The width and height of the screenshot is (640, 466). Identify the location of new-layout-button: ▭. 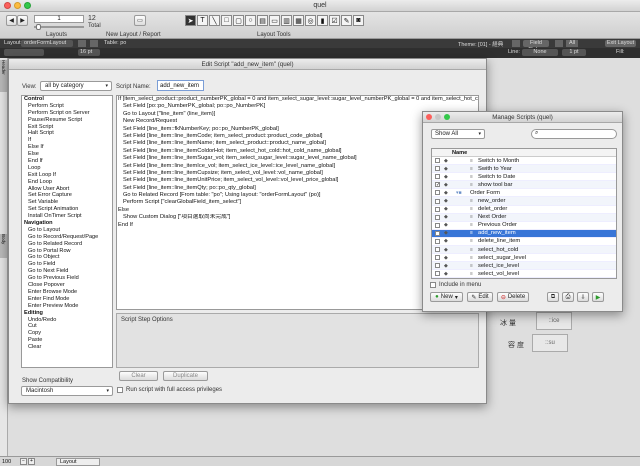
(140, 20).